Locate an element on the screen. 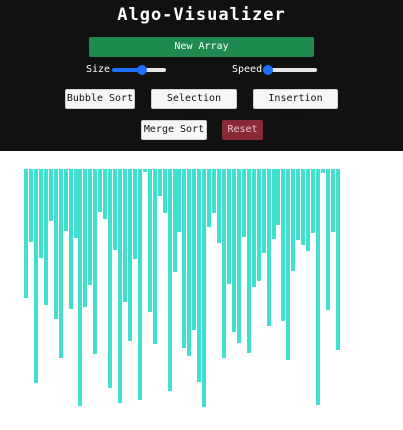 The width and height of the screenshot is (403, 430). bubble-sort-button: Bubble Sort is located at coordinates (100, 99).